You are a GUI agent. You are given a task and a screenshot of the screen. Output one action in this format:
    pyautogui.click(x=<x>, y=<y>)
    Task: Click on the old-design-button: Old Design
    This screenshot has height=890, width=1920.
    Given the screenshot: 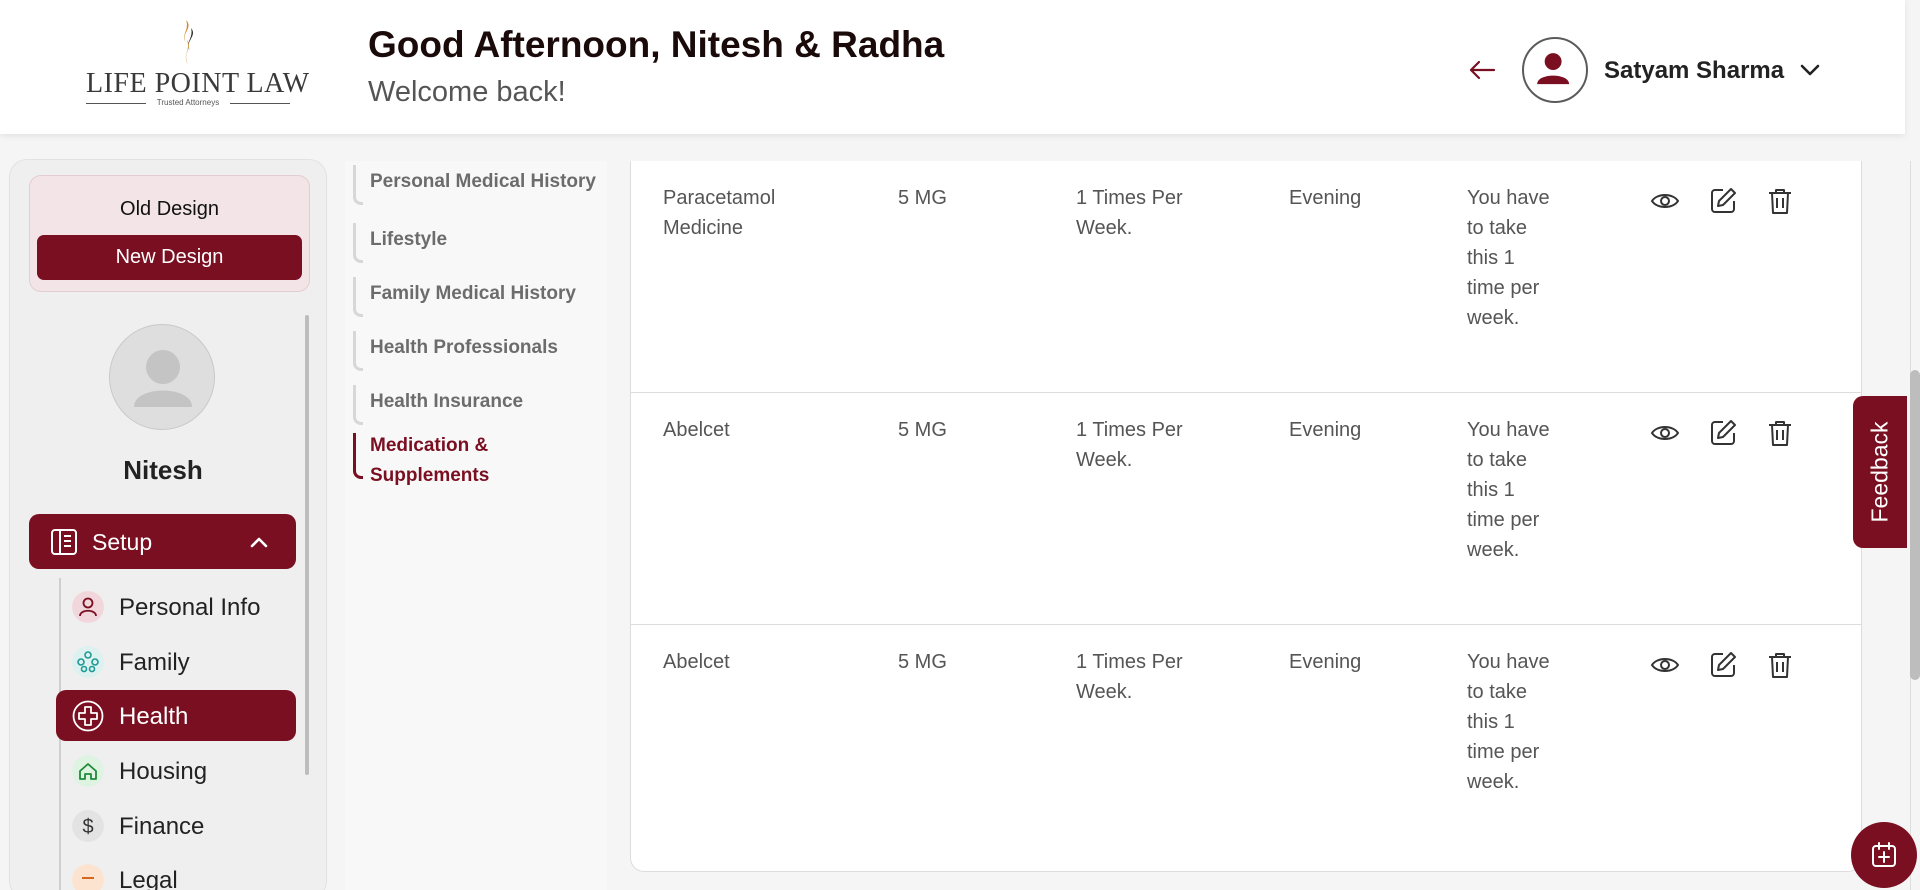 What is the action you would take?
    pyautogui.click(x=169, y=209)
    